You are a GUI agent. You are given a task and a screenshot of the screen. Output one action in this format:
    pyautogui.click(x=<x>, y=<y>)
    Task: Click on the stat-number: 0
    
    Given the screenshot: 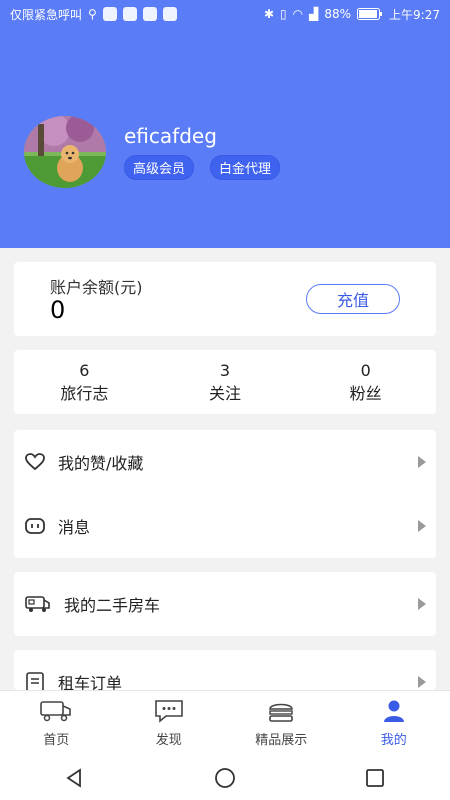 What is the action you would take?
    pyautogui.click(x=365, y=370)
    